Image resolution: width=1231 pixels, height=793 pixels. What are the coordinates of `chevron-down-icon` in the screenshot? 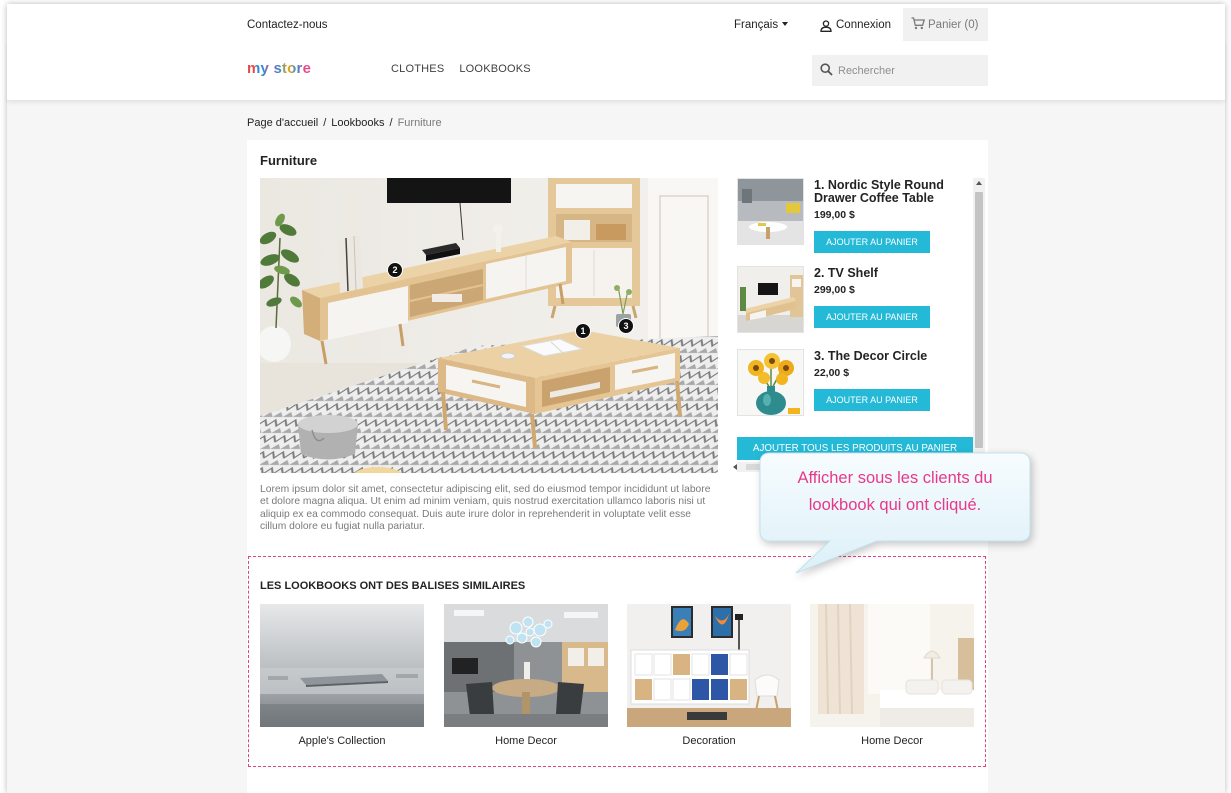 It's located at (785, 23).